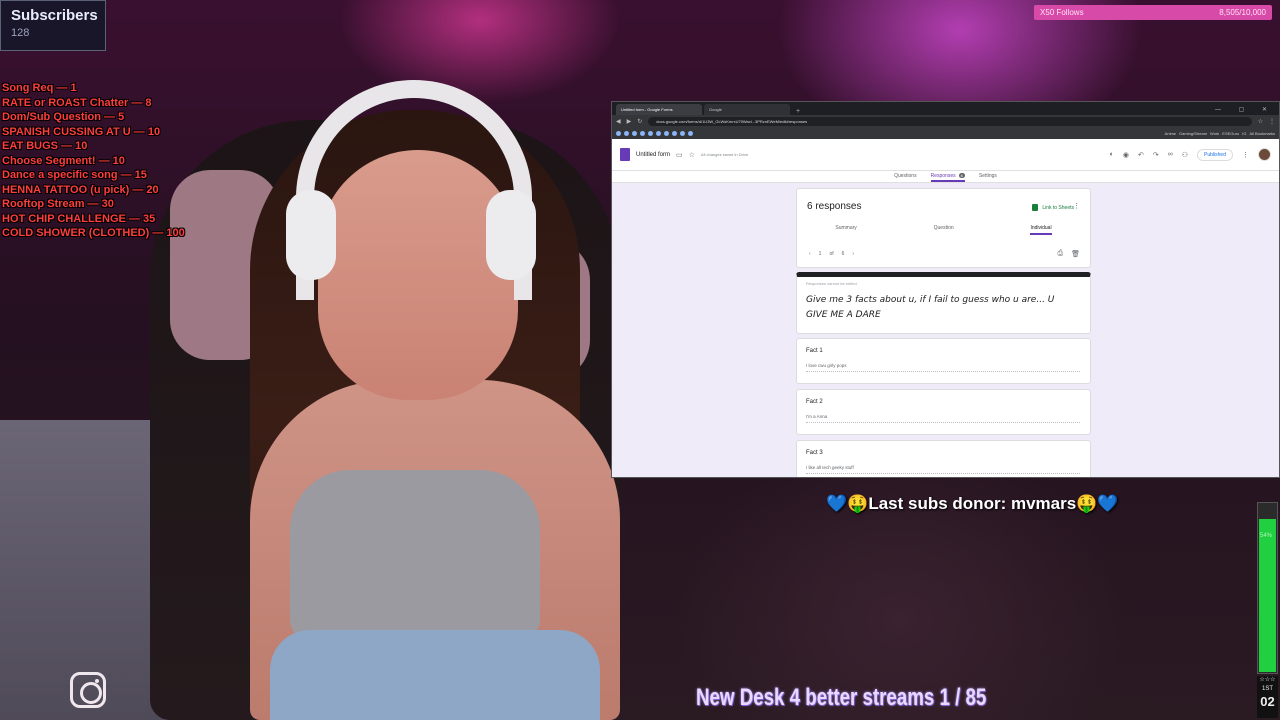  I want to click on window-controls: — ▢ ✕, so click(1245, 110).